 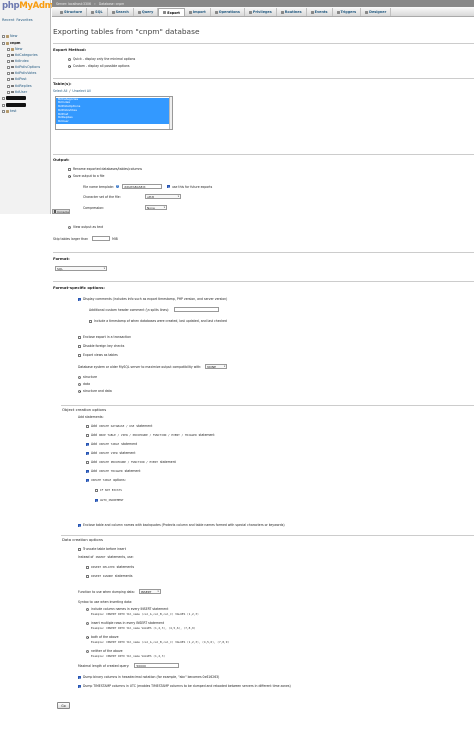 What do you see at coordinates (79, 549) in the screenshot?
I see `truncate-checkbox` at bounding box center [79, 549].